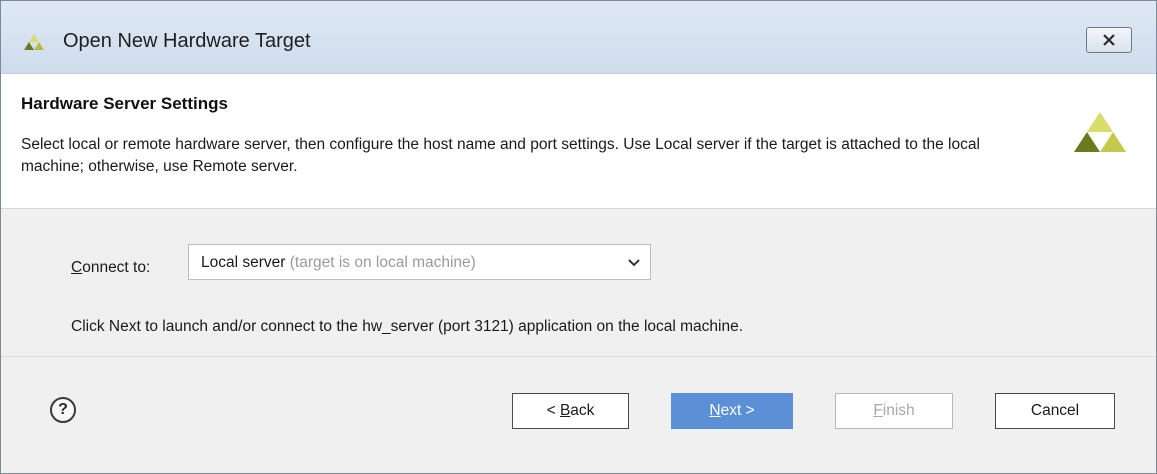 Image resolution: width=1157 pixels, height=474 pixels. What do you see at coordinates (124, 103) in the screenshot?
I see `page-title: Hardware Server Settings` at bounding box center [124, 103].